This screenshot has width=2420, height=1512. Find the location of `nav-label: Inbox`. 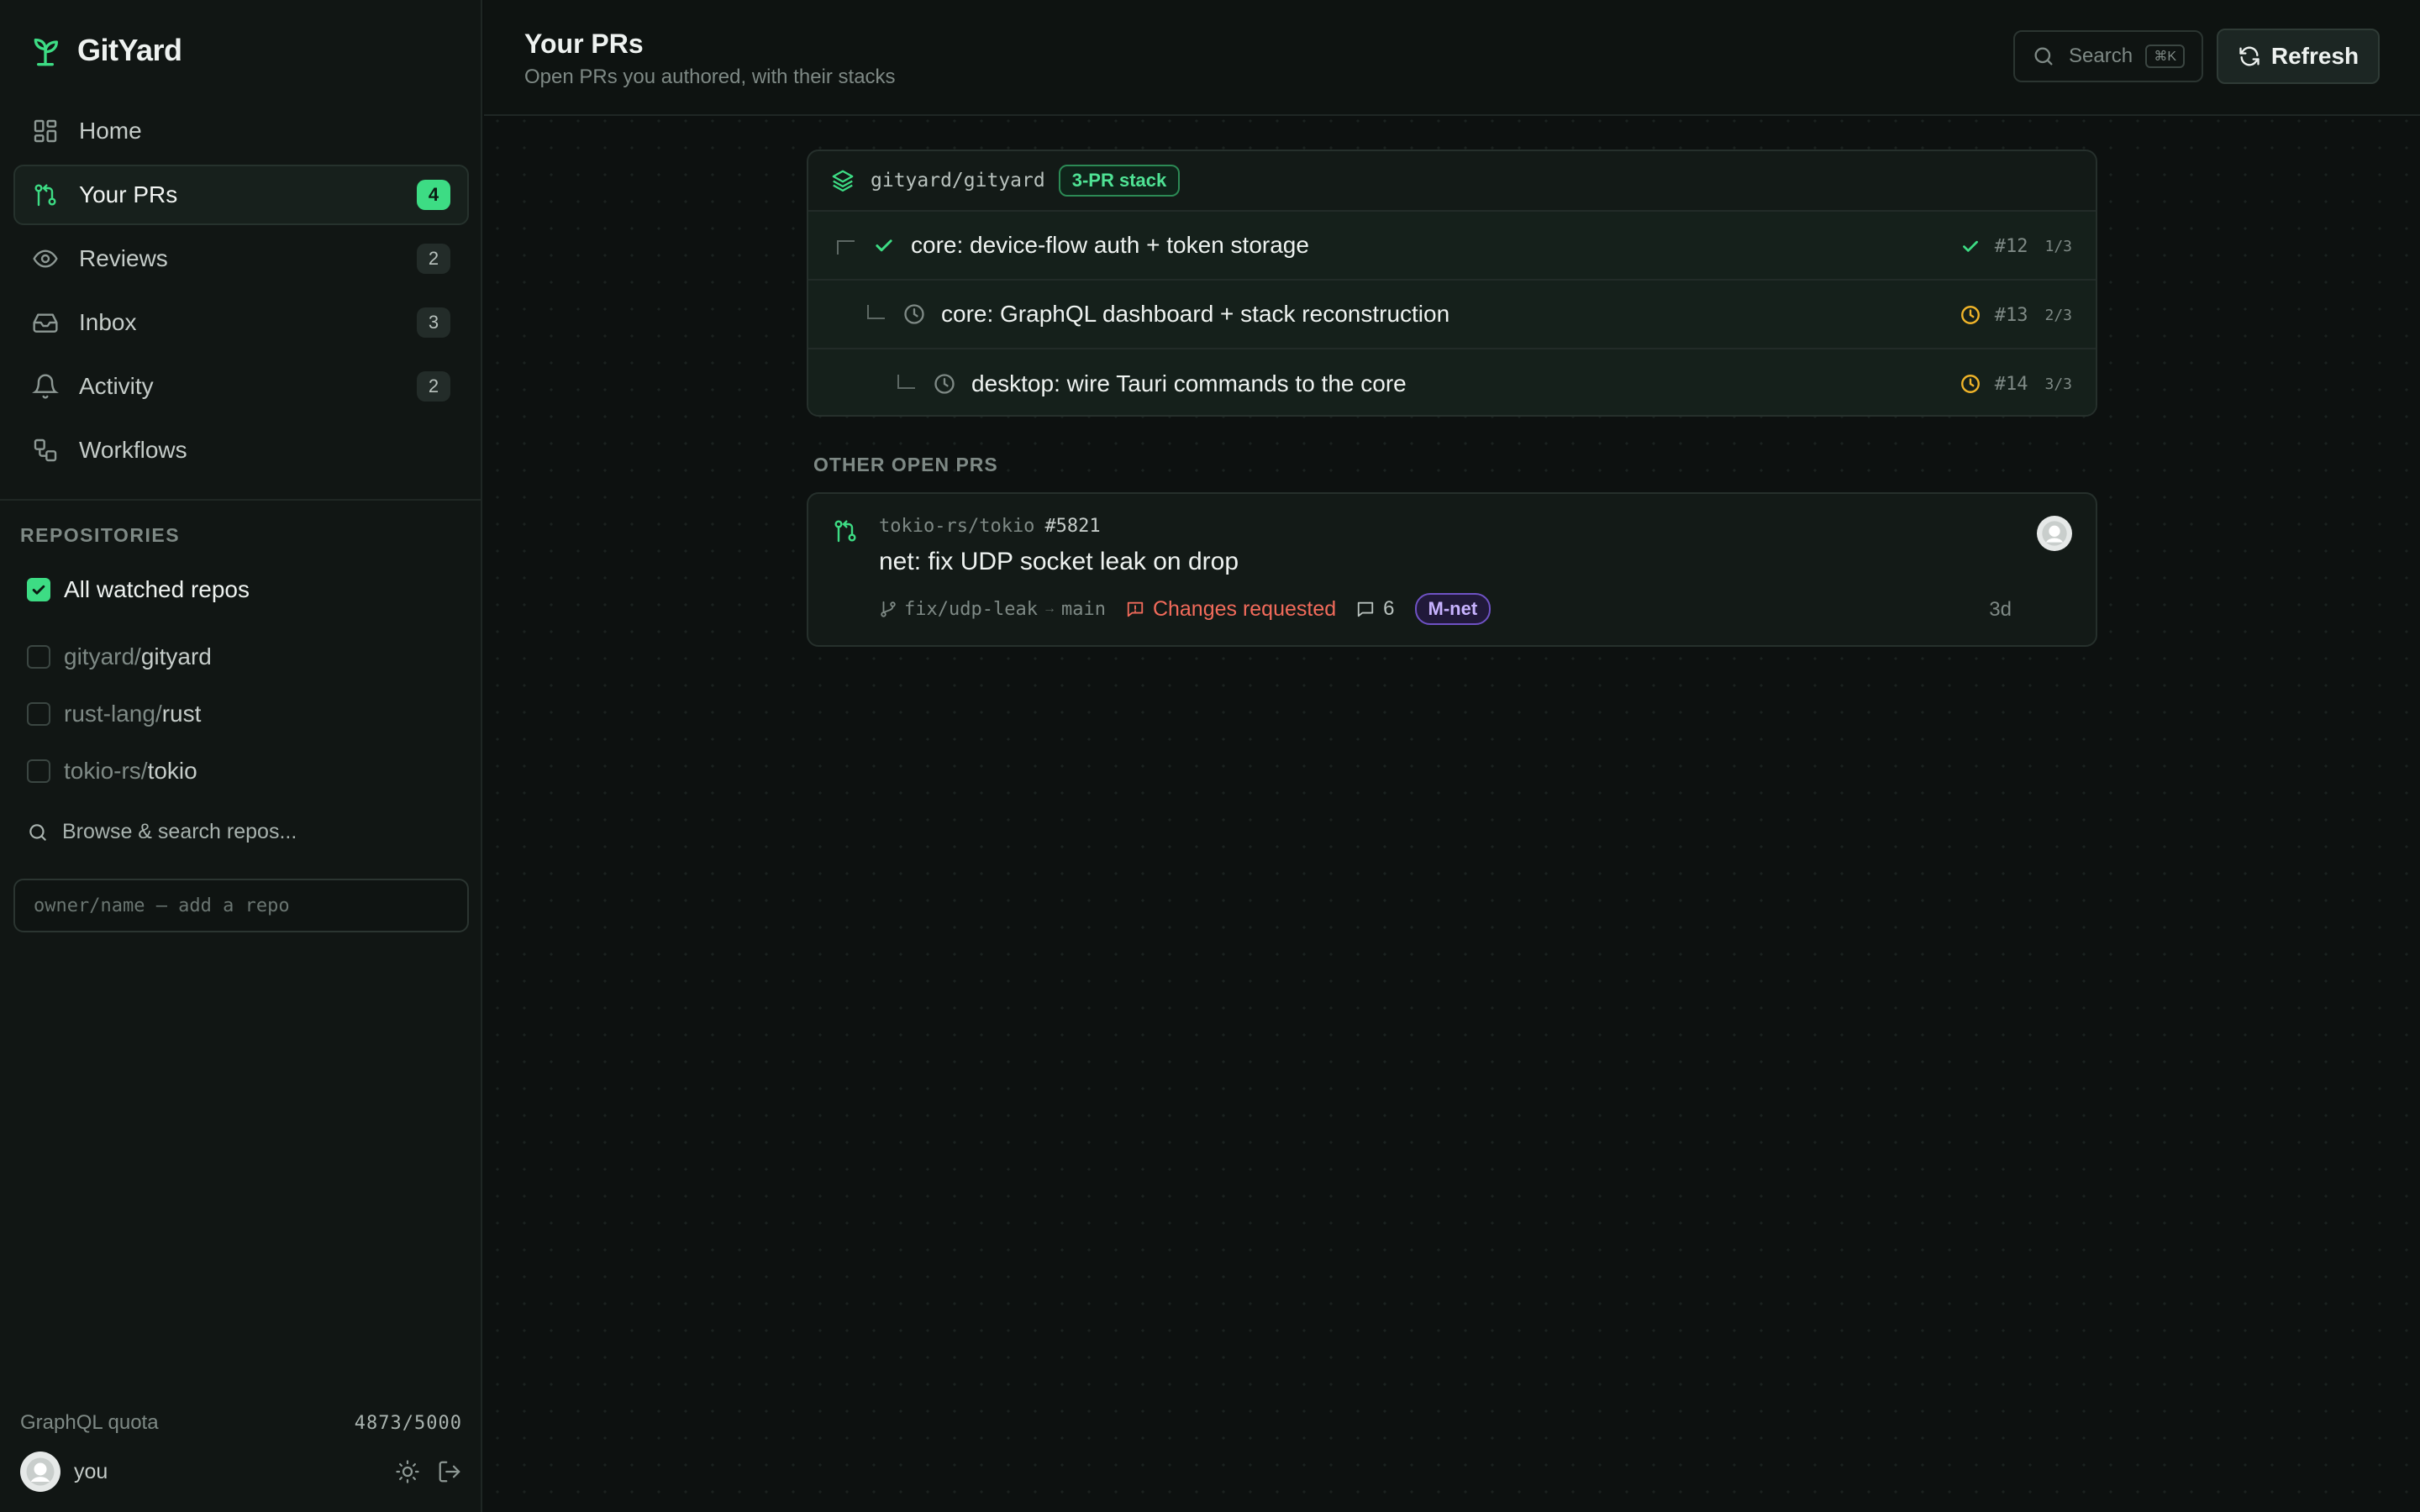

nav-label: Inbox is located at coordinates (108, 322).